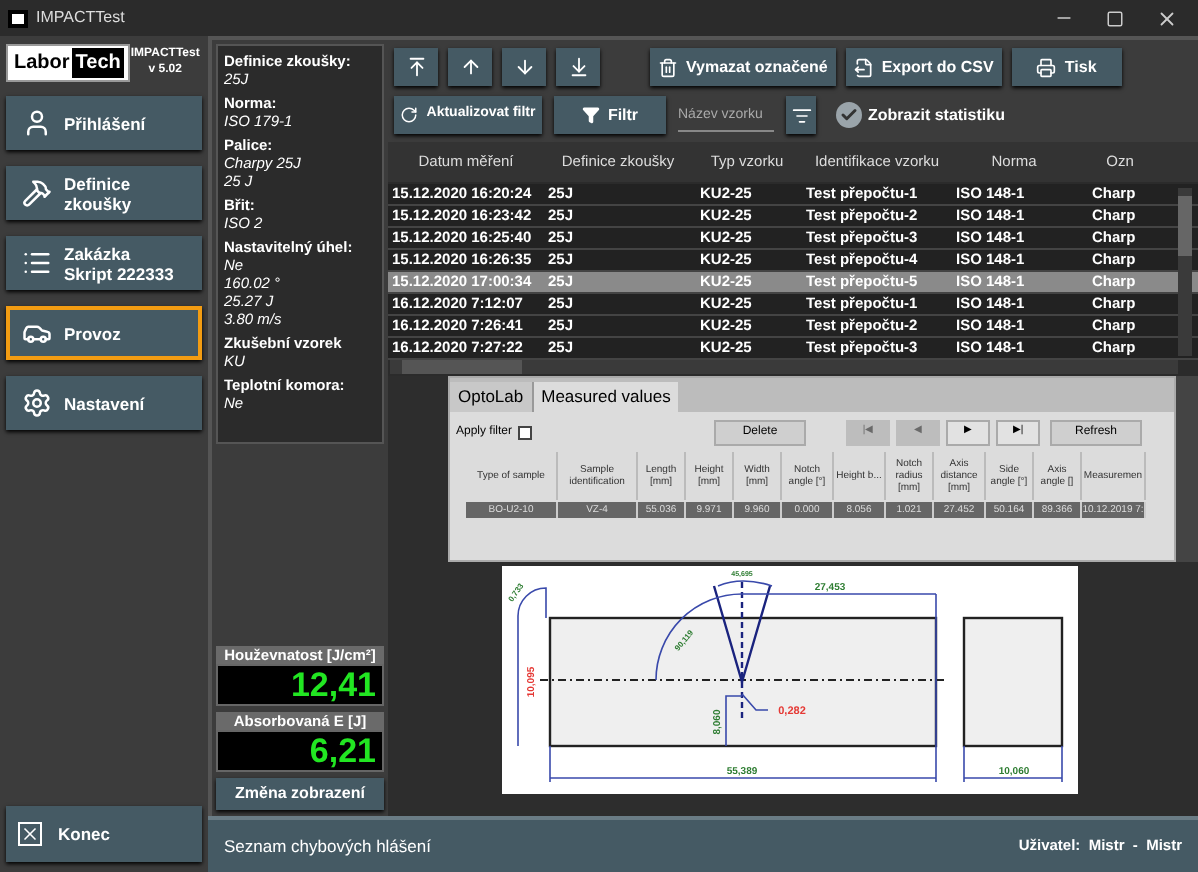 The width and height of the screenshot is (1198, 872). I want to click on move-up-button, so click(470, 67).